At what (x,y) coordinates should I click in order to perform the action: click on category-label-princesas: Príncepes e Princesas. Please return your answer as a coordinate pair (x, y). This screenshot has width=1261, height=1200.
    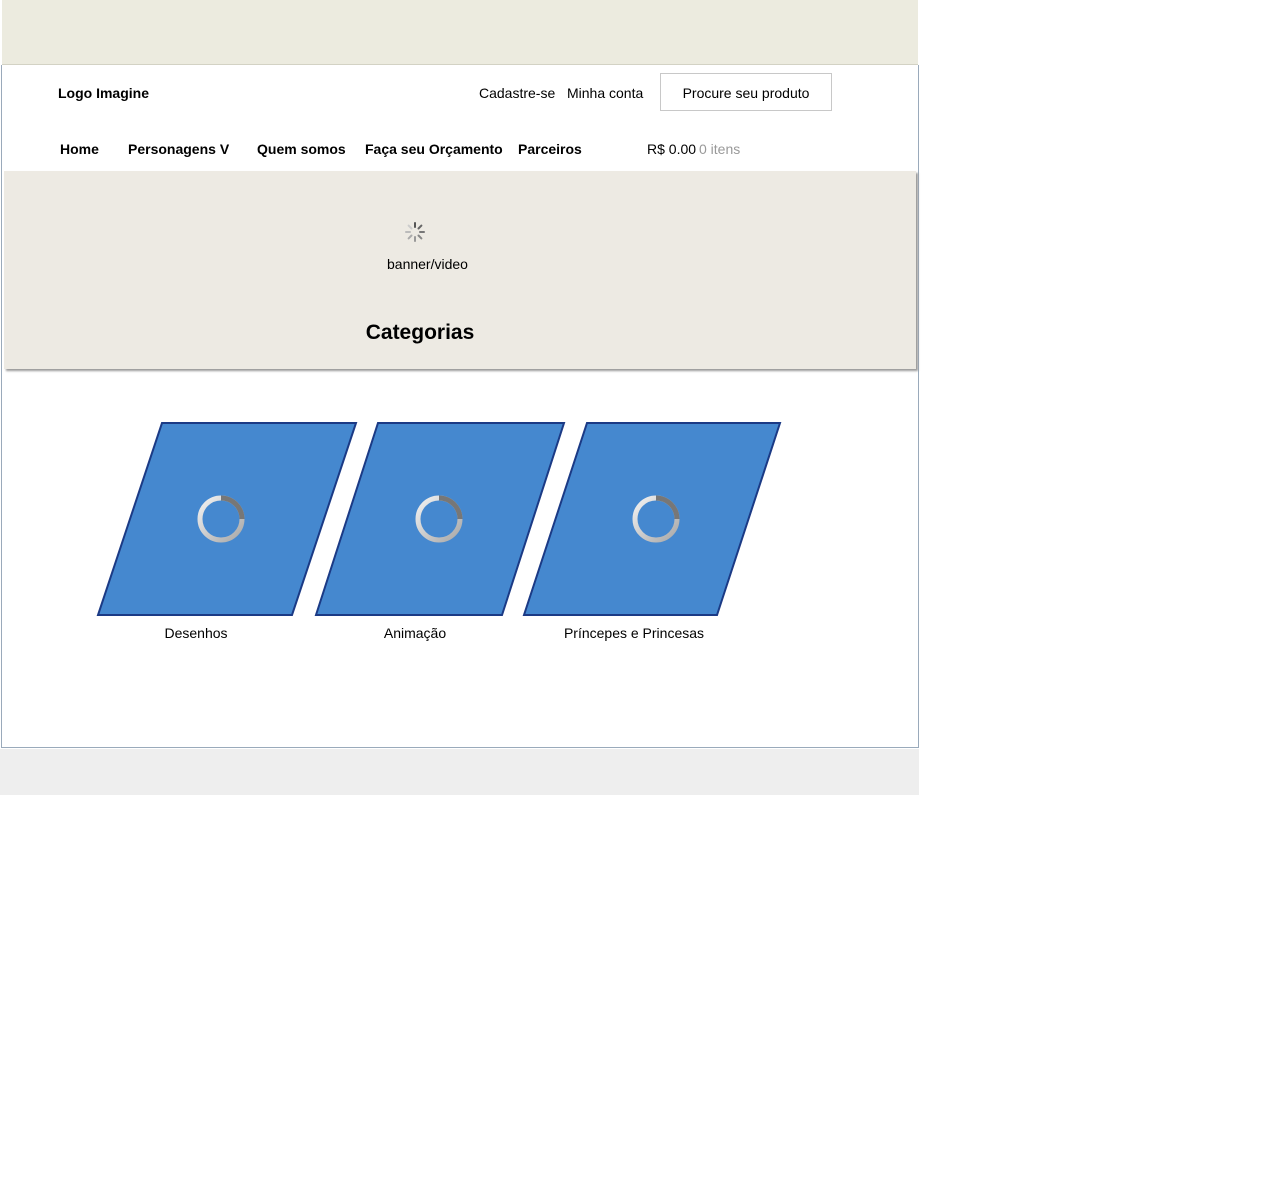
    Looking at the image, I should click on (634, 633).